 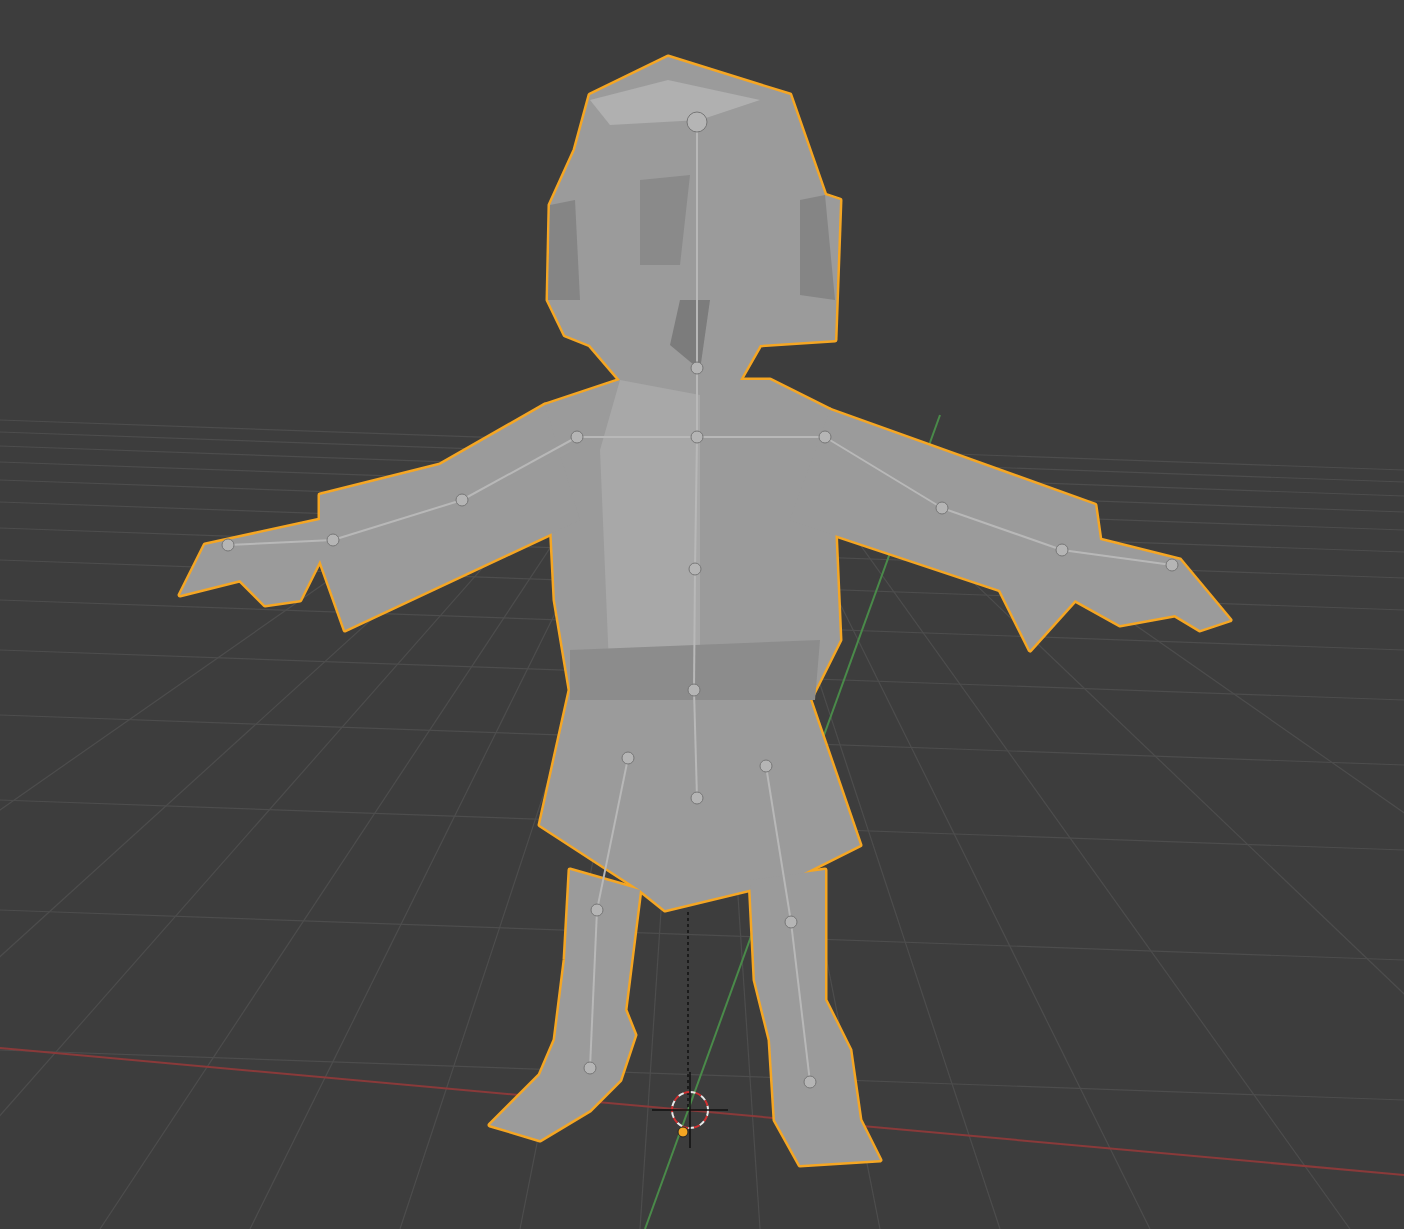 What do you see at coordinates (690, 1110) in the screenshot?
I see `cursor-crosshair-icon` at bounding box center [690, 1110].